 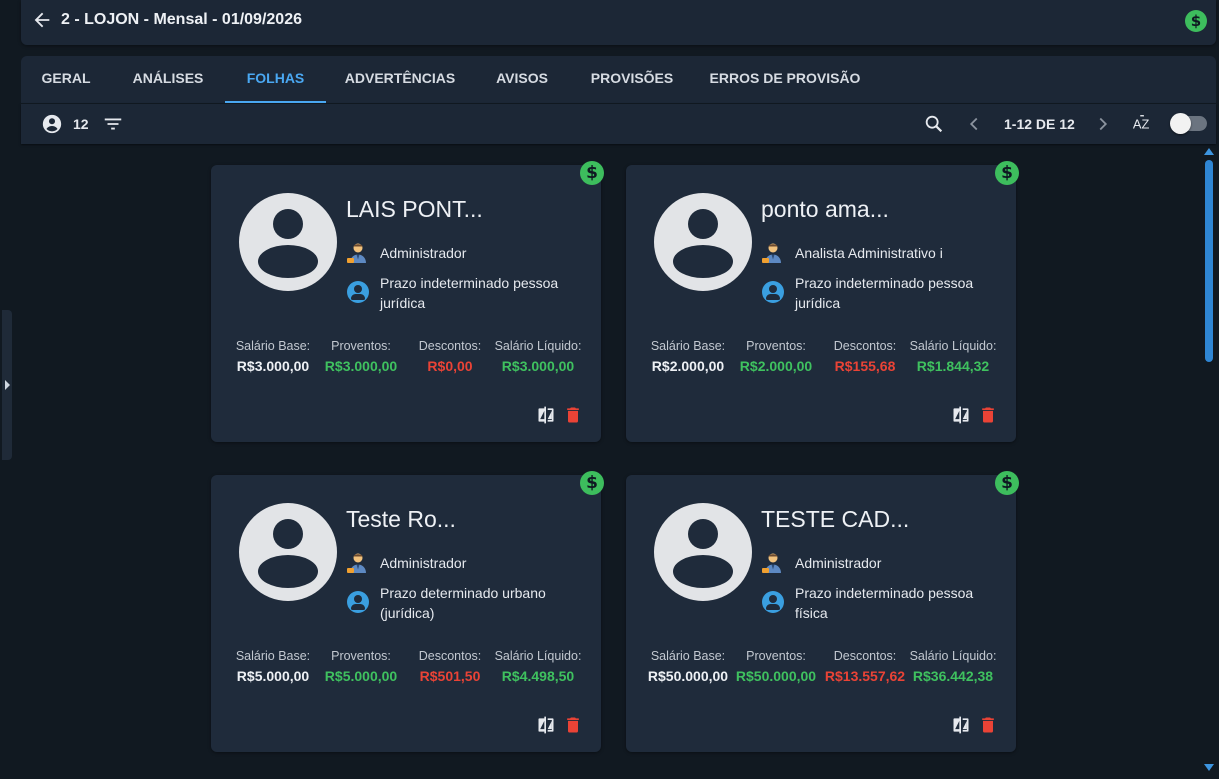 I want to click on search-icon, so click(x=934, y=124).